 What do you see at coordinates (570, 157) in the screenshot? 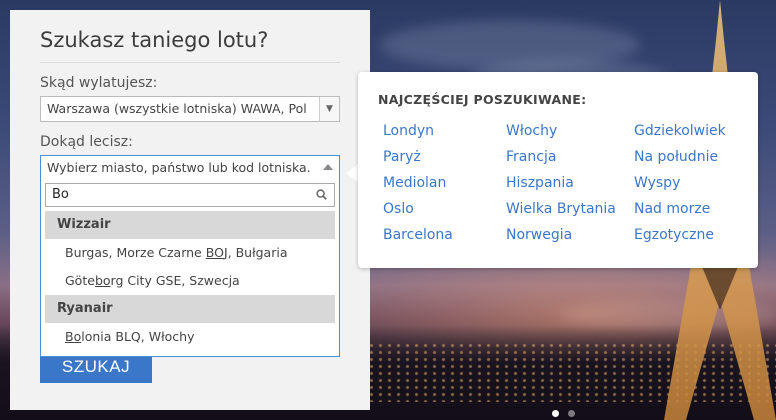
I see `popular-link: Francja` at bounding box center [570, 157].